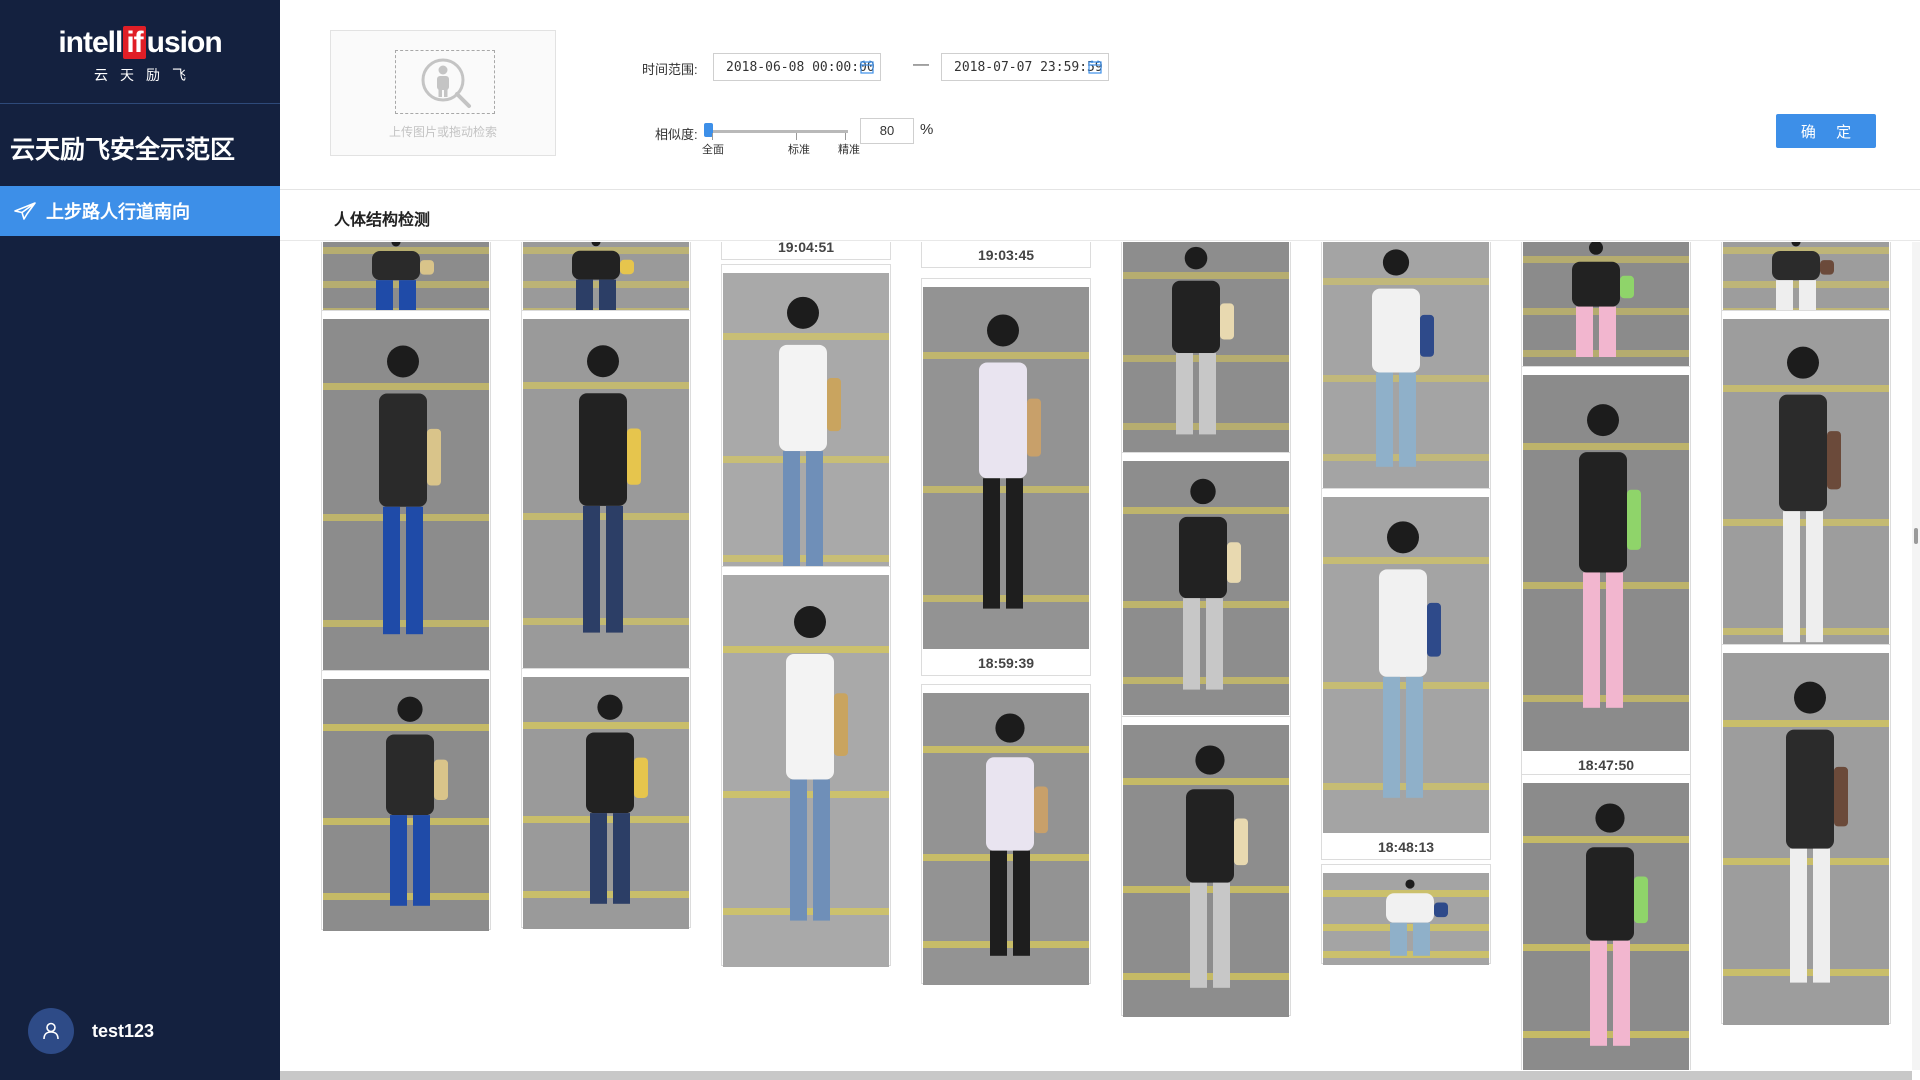 This screenshot has width=1920, height=1080. Describe the element at coordinates (382, 220) in the screenshot. I see `section-title: 人体结构检测` at that location.